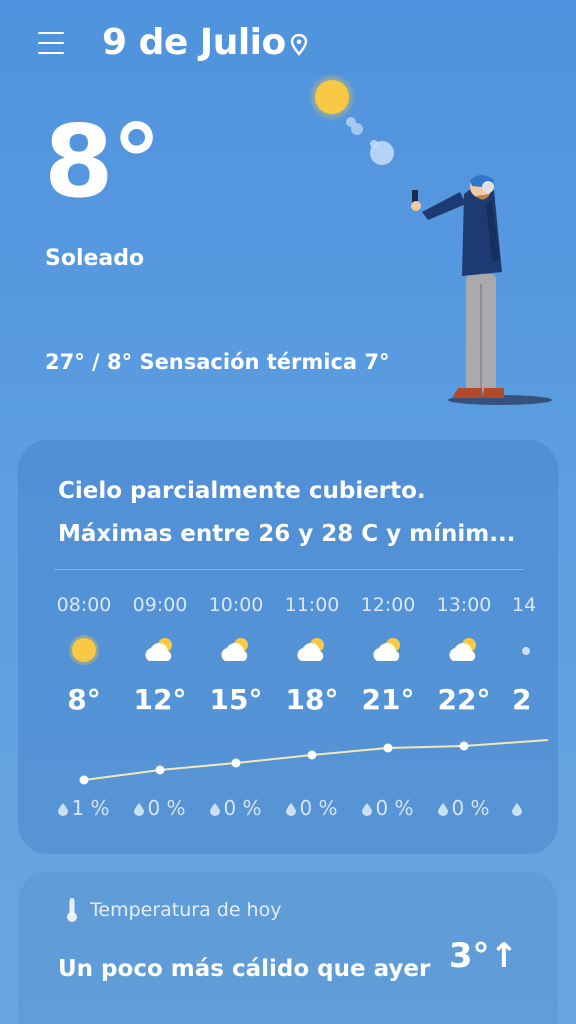 This screenshot has height=1024, width=576. I want to click on hour-time: 13:00, so click(464, 605).